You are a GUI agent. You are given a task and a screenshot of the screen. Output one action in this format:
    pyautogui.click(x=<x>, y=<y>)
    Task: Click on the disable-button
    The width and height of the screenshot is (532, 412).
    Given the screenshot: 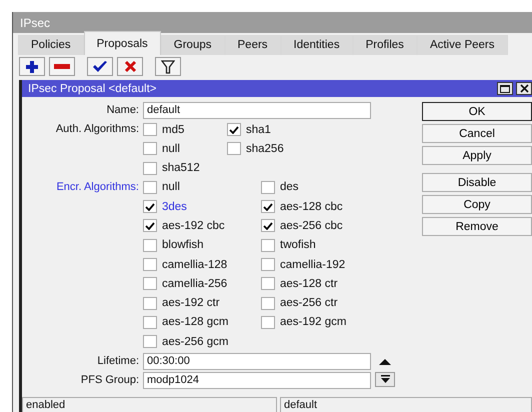 What is the action you would take?
    pyautogui.click(x=130, y=66)
    